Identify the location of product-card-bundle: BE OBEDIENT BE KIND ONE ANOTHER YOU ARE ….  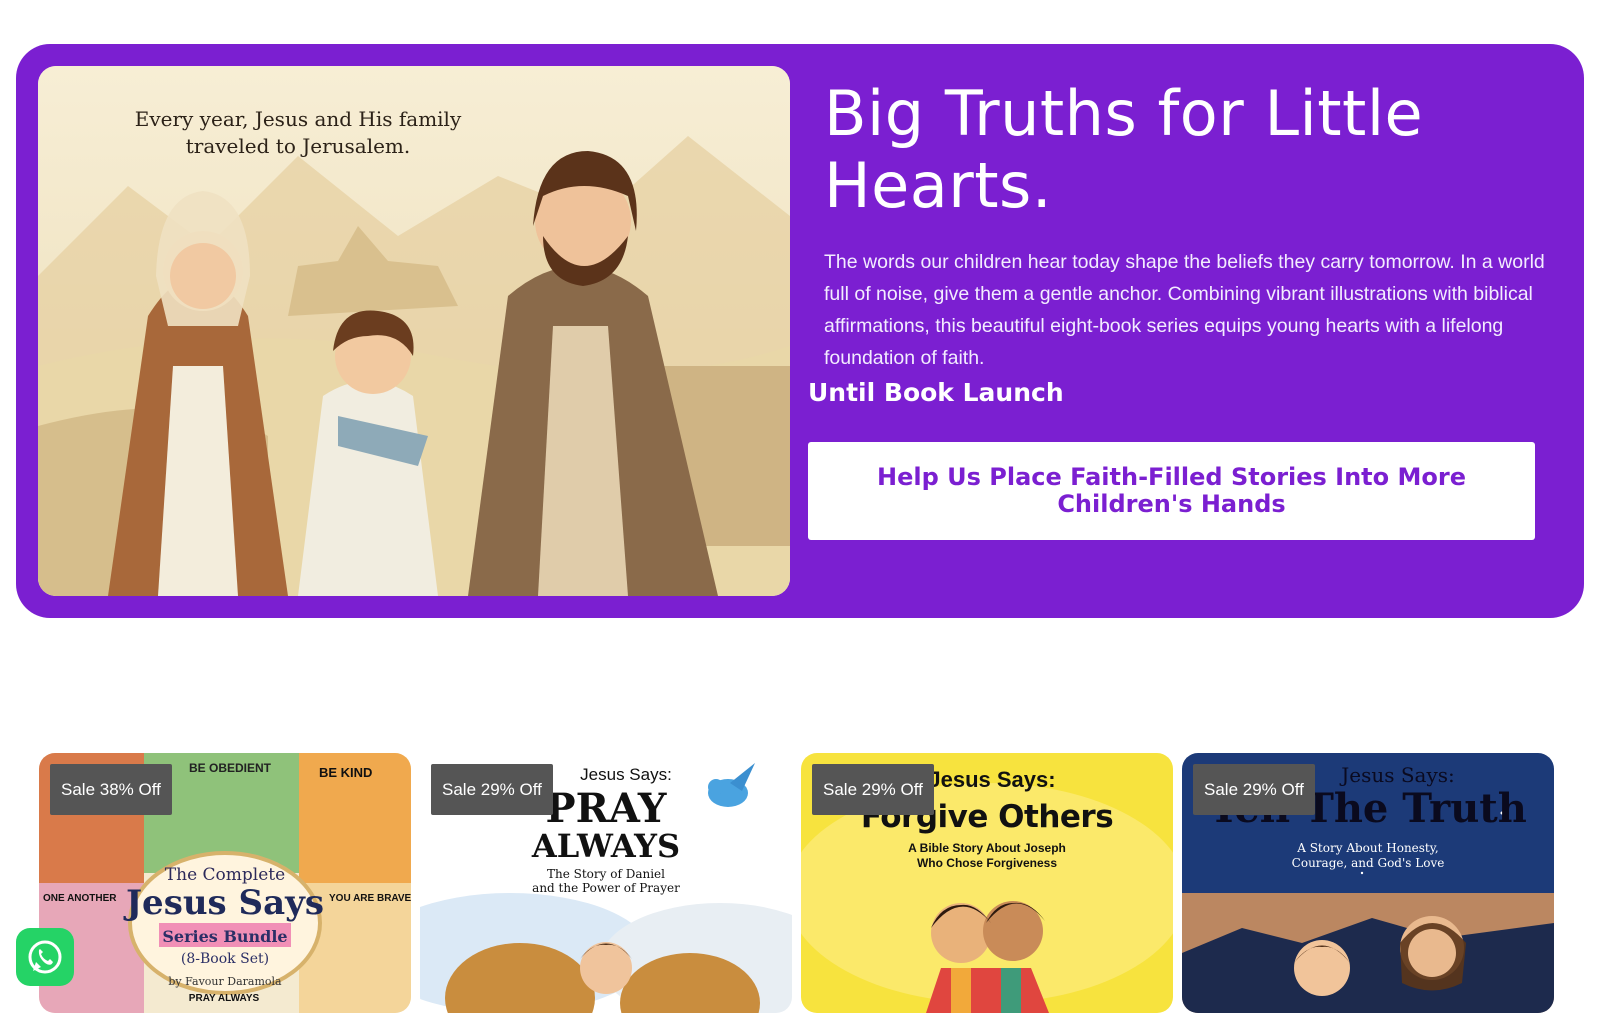
(225, 883).